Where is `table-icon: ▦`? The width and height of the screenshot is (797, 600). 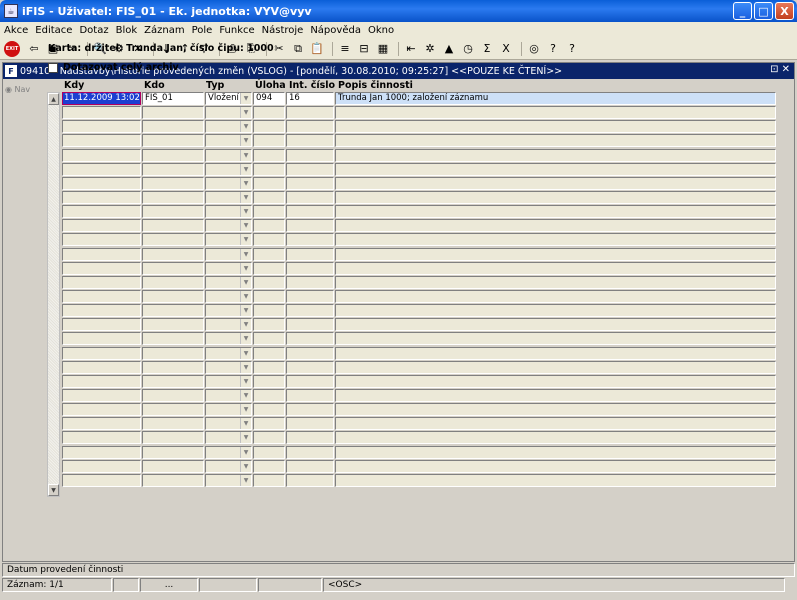
table-icon: ▦ is located at coordinates (383, 49).